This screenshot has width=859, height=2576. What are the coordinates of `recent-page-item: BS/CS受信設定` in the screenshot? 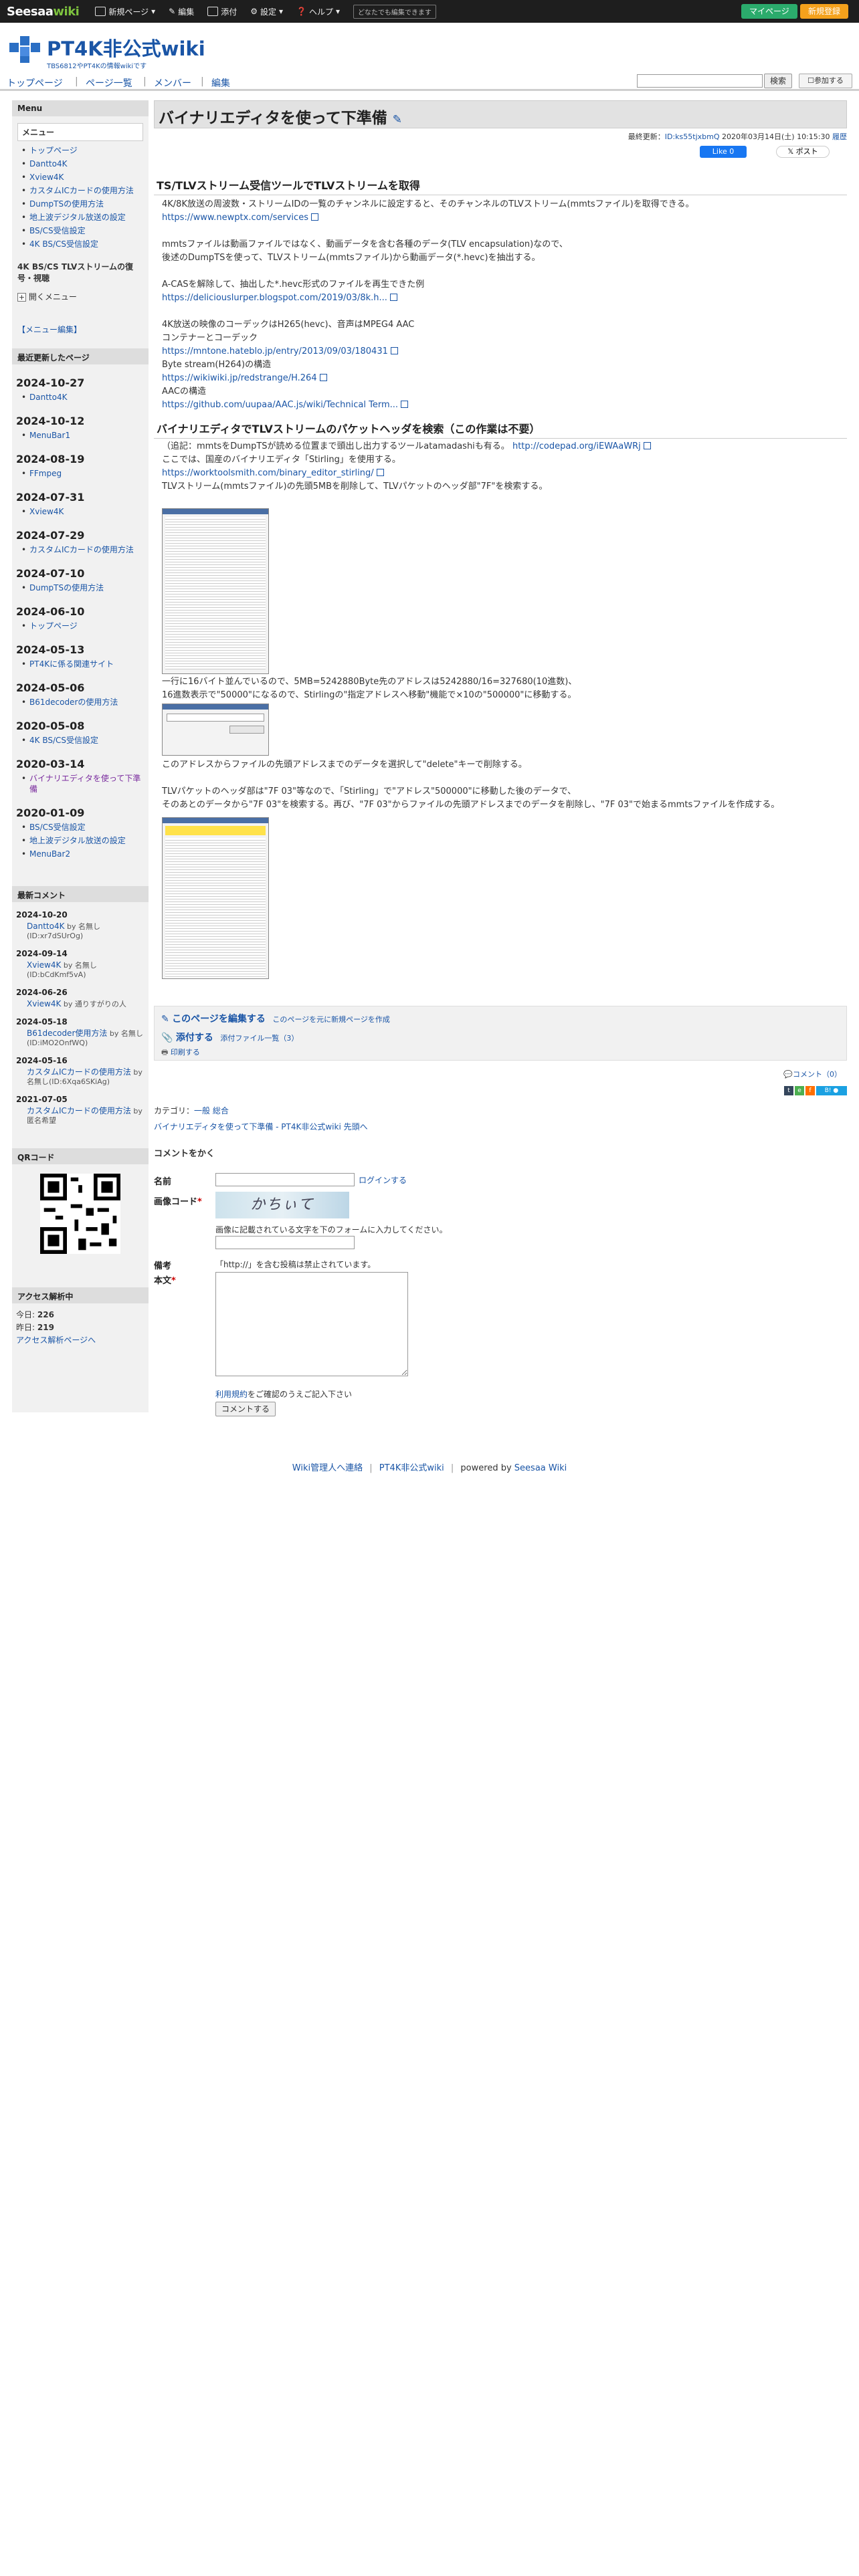 It's located at (84, 828).